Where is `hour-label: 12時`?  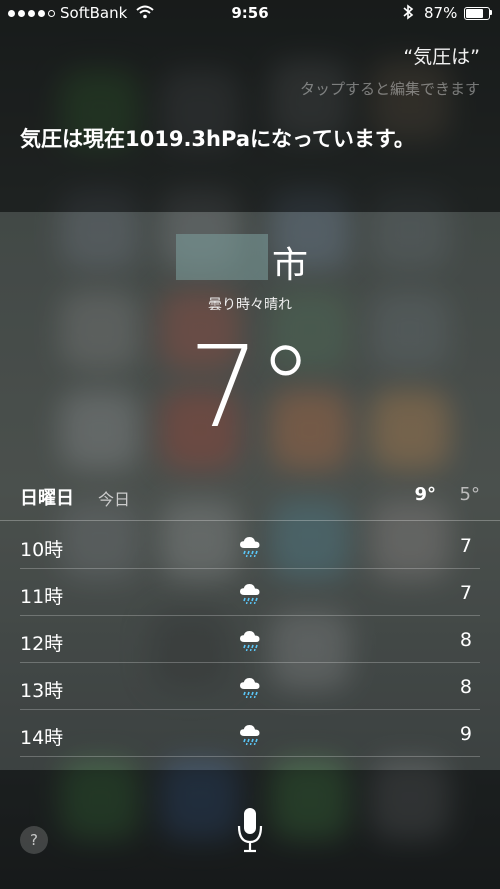
hour-label: 12時 is located at coordinates (42, 644).